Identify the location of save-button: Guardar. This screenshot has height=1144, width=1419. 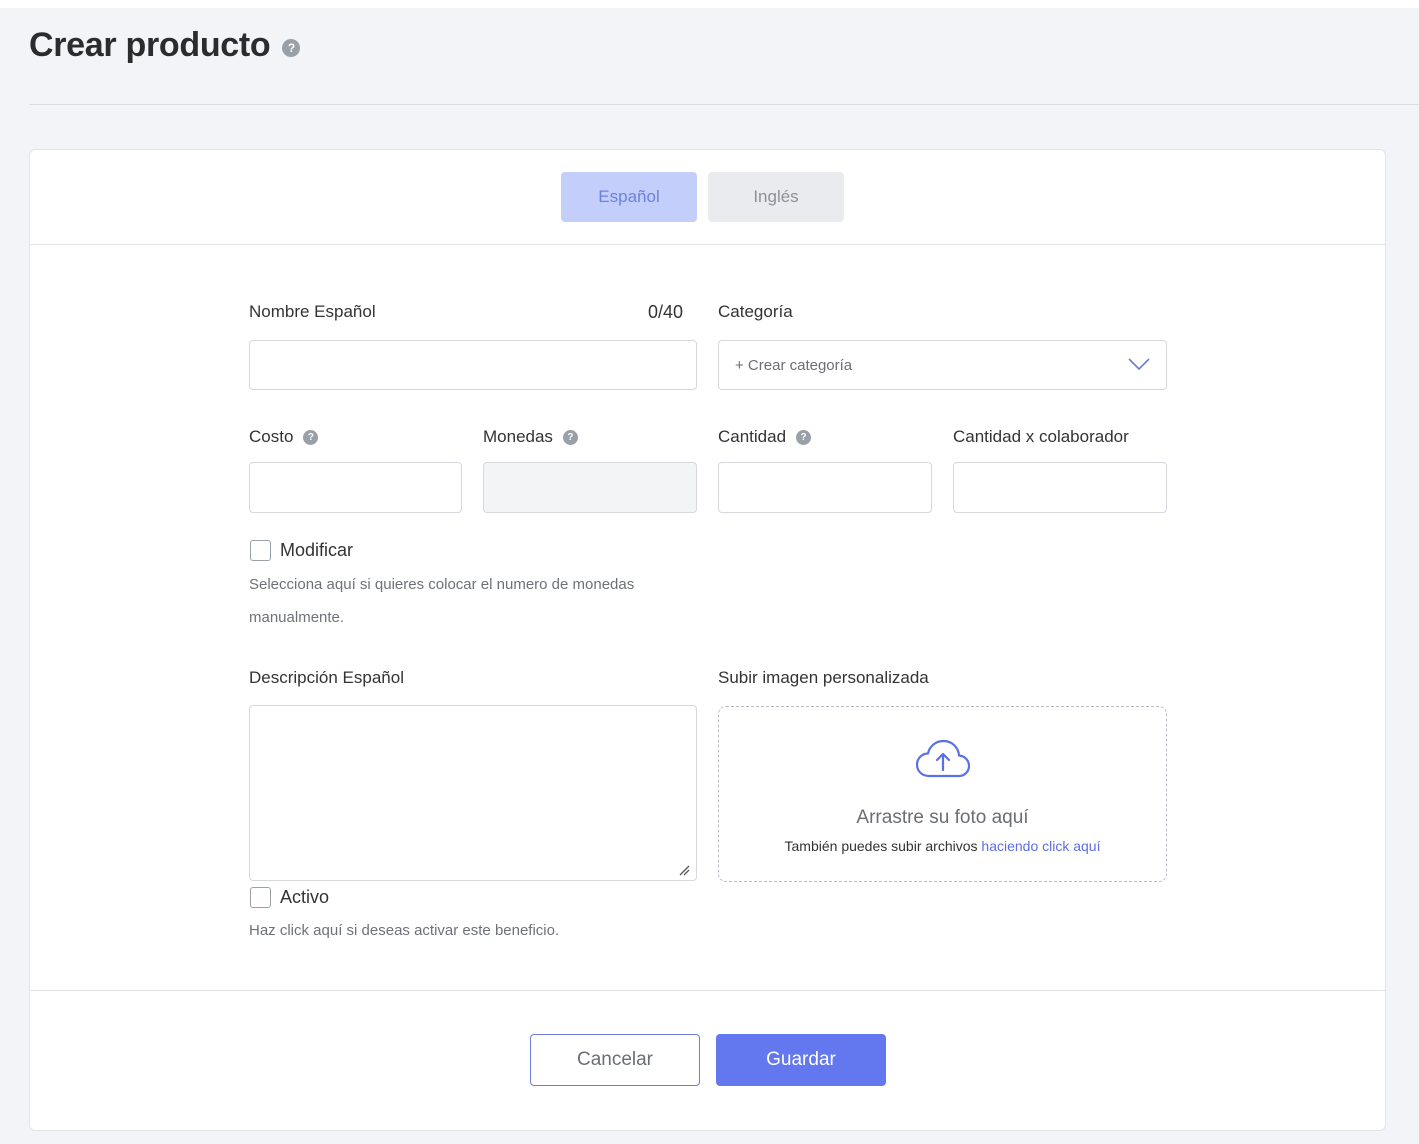
(801, 1060).